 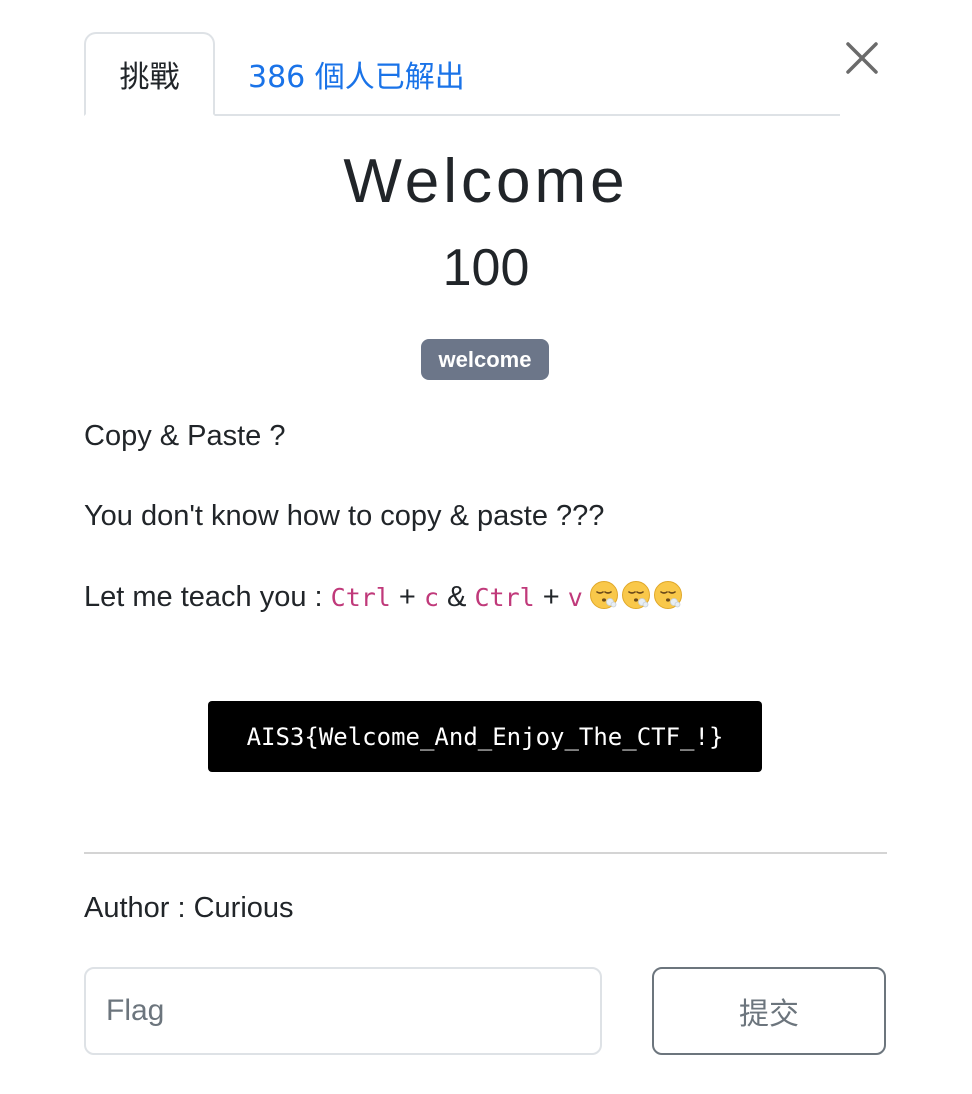 I want to click on inline-code-v: v, so click(x=575, y=597).